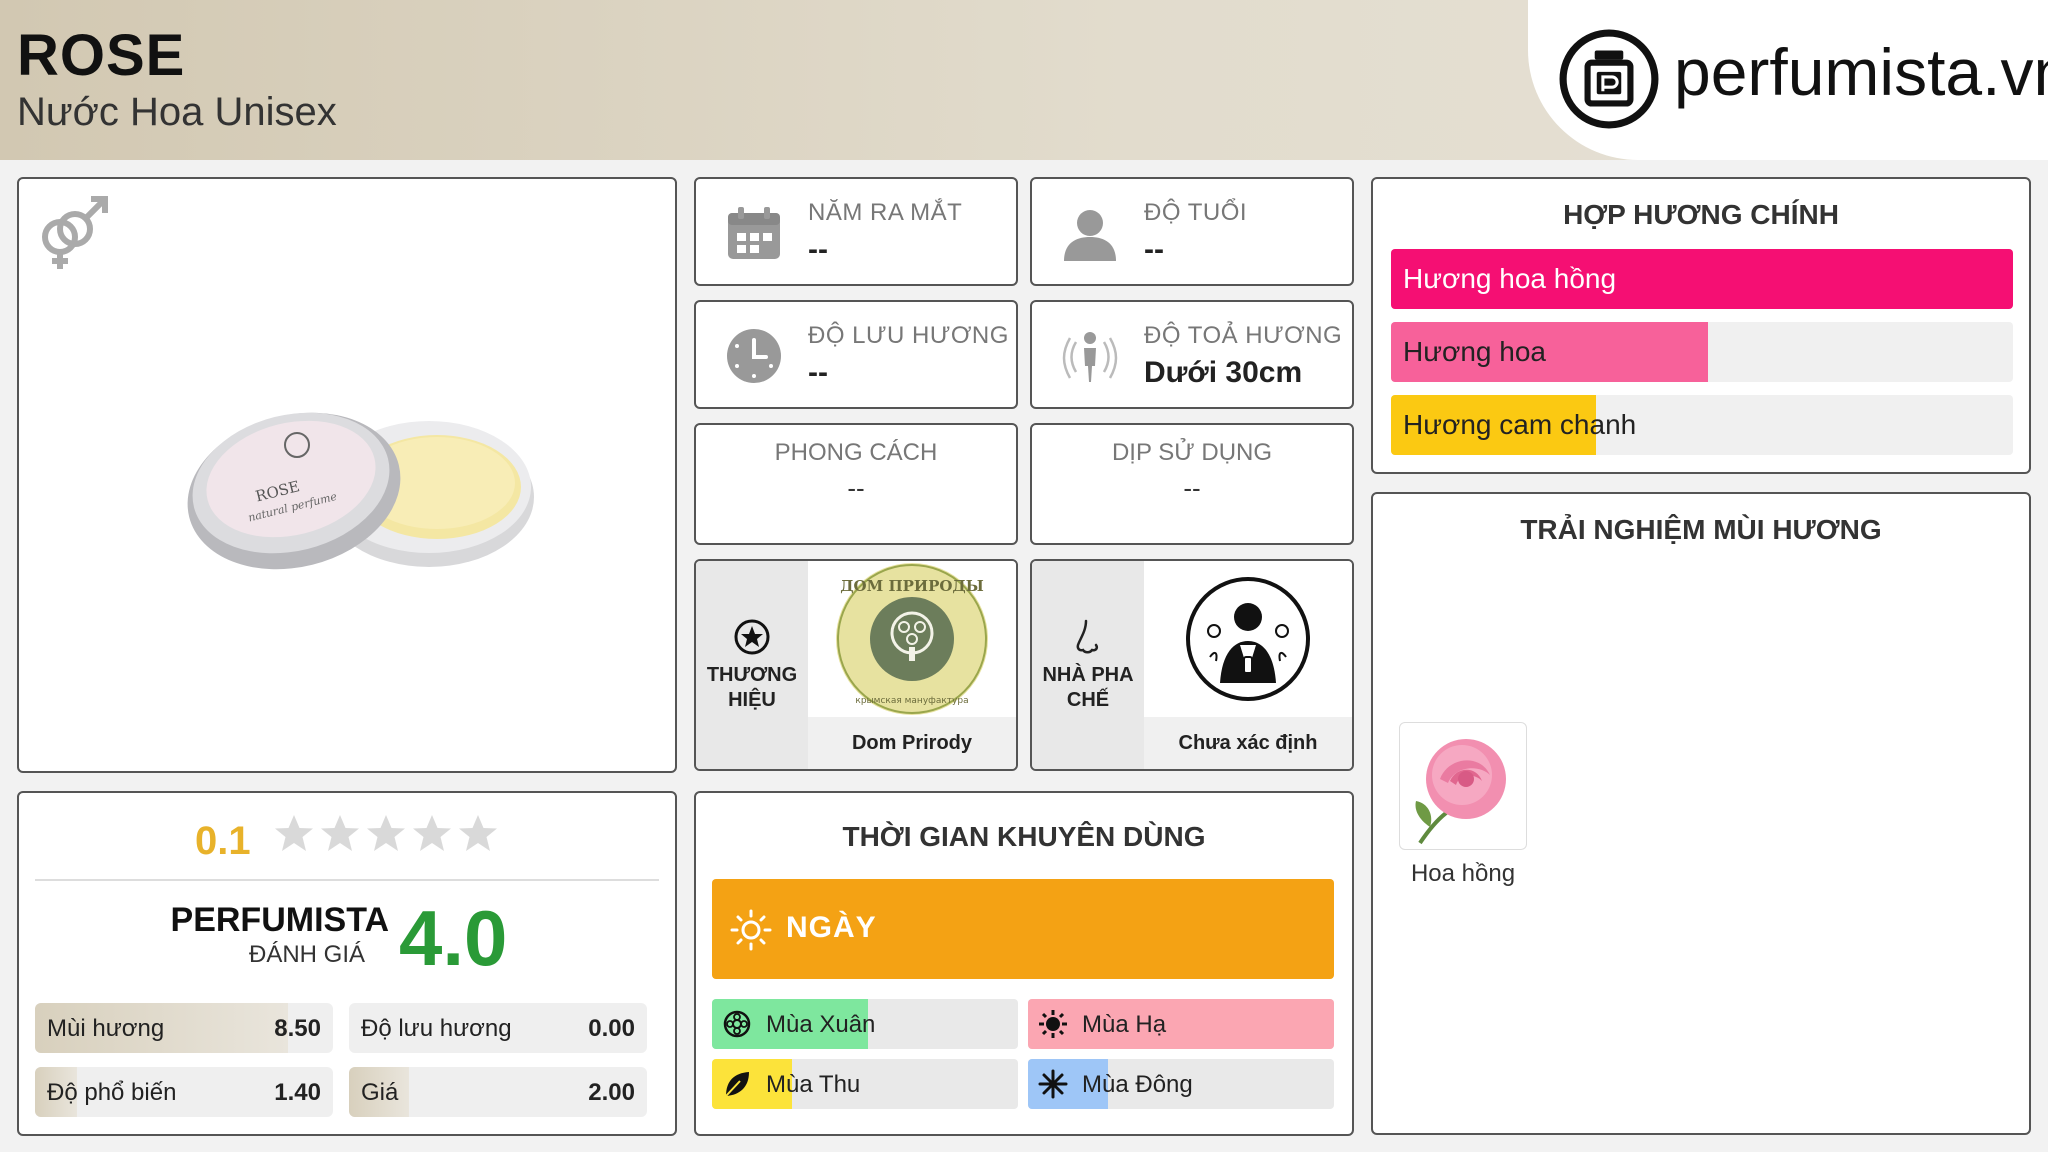 This screenshot has height=1152, width=2048. I want to click on rating-metric: Độ lưu hương 0.00, so click(498, 1028).